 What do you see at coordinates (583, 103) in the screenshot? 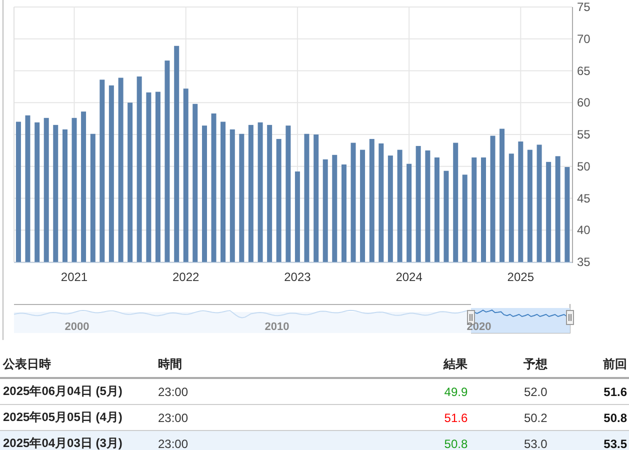
I see `y-axis-label: 60` at bounding box center [583, 103].